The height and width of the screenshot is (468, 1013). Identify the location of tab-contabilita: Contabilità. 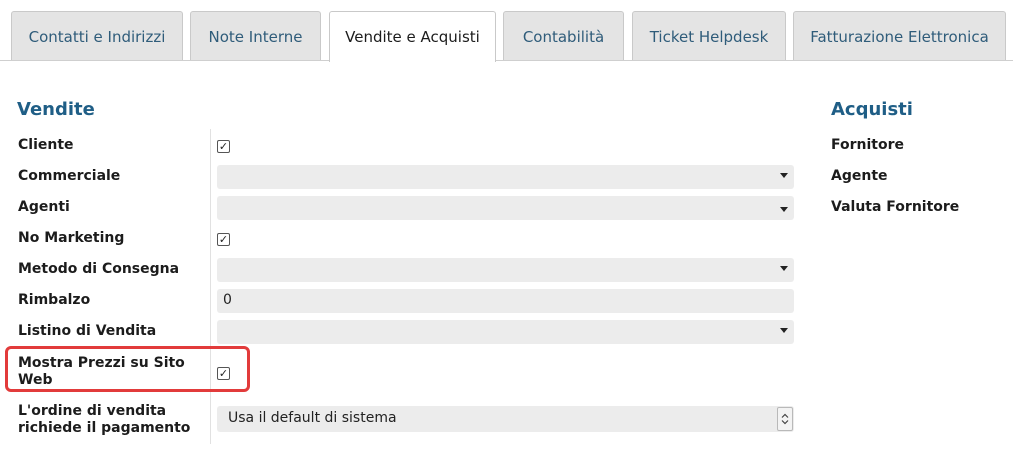
(563, 36).